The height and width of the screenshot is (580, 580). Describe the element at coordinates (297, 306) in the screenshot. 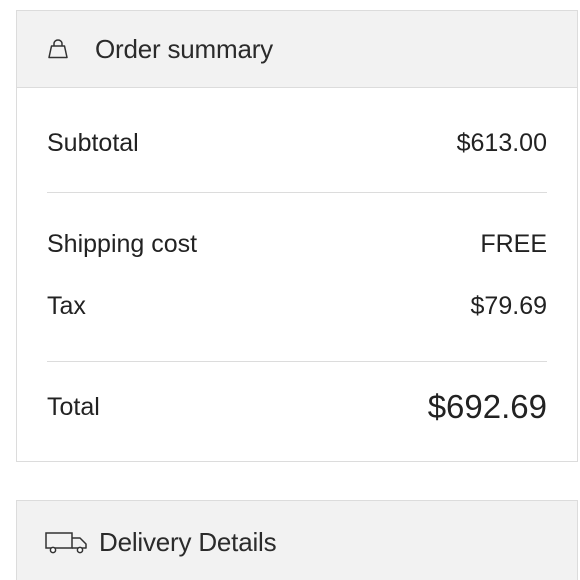

I see `tax-row: Tax $79.69` at that location.